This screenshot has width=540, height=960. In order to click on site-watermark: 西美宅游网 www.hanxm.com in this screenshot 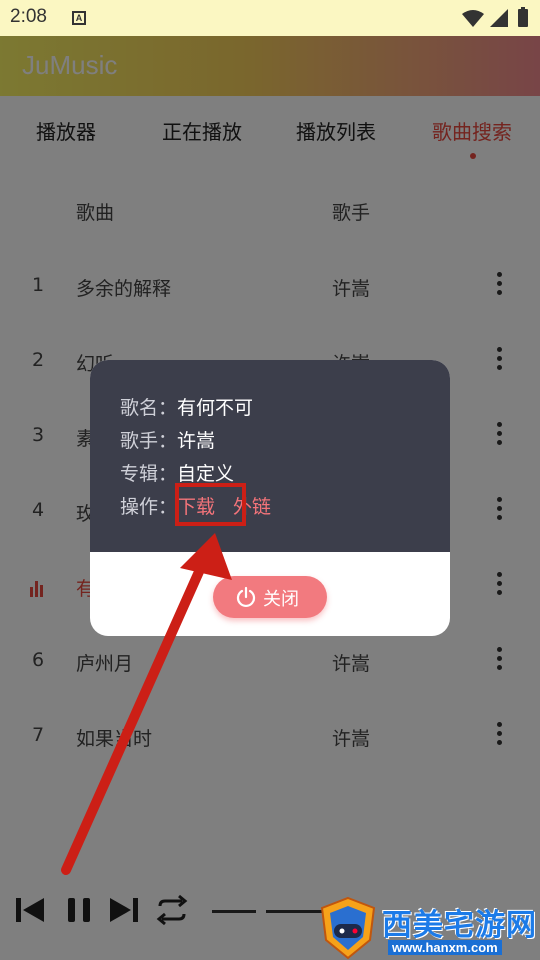, I will do `click(429, 928)`.